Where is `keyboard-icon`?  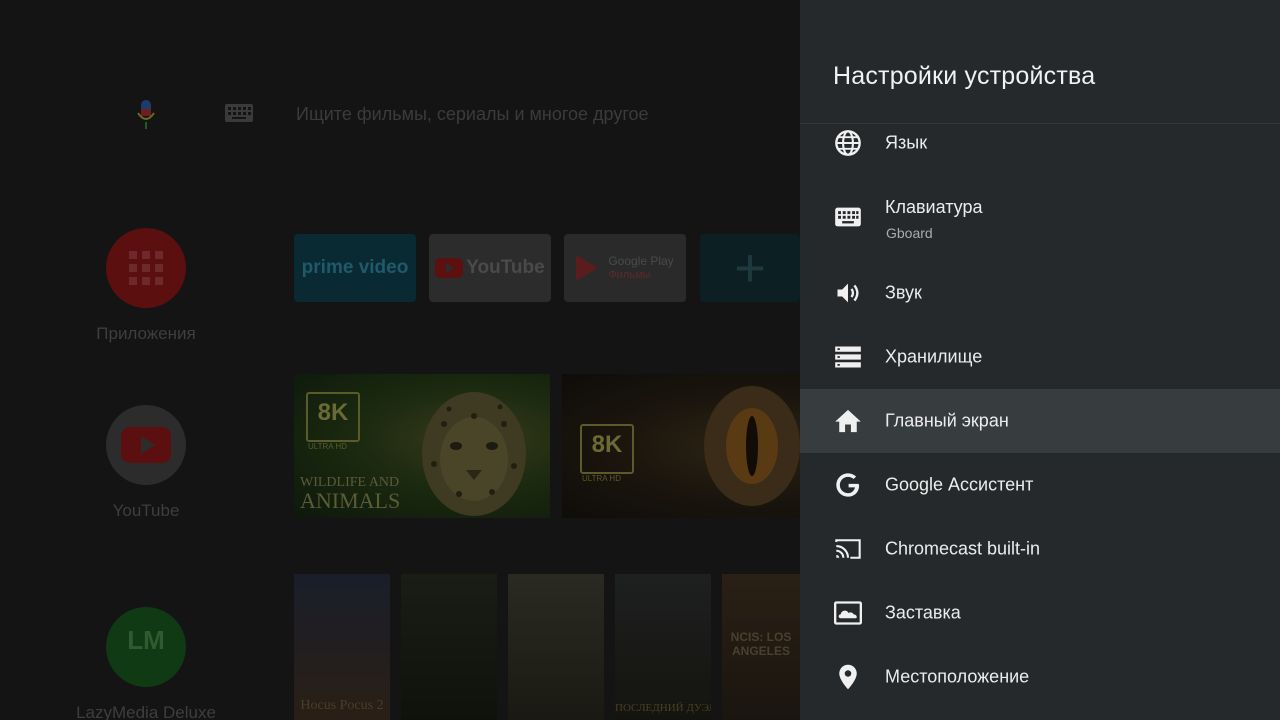
keyboard-icon is located at coordinates (848, 217).